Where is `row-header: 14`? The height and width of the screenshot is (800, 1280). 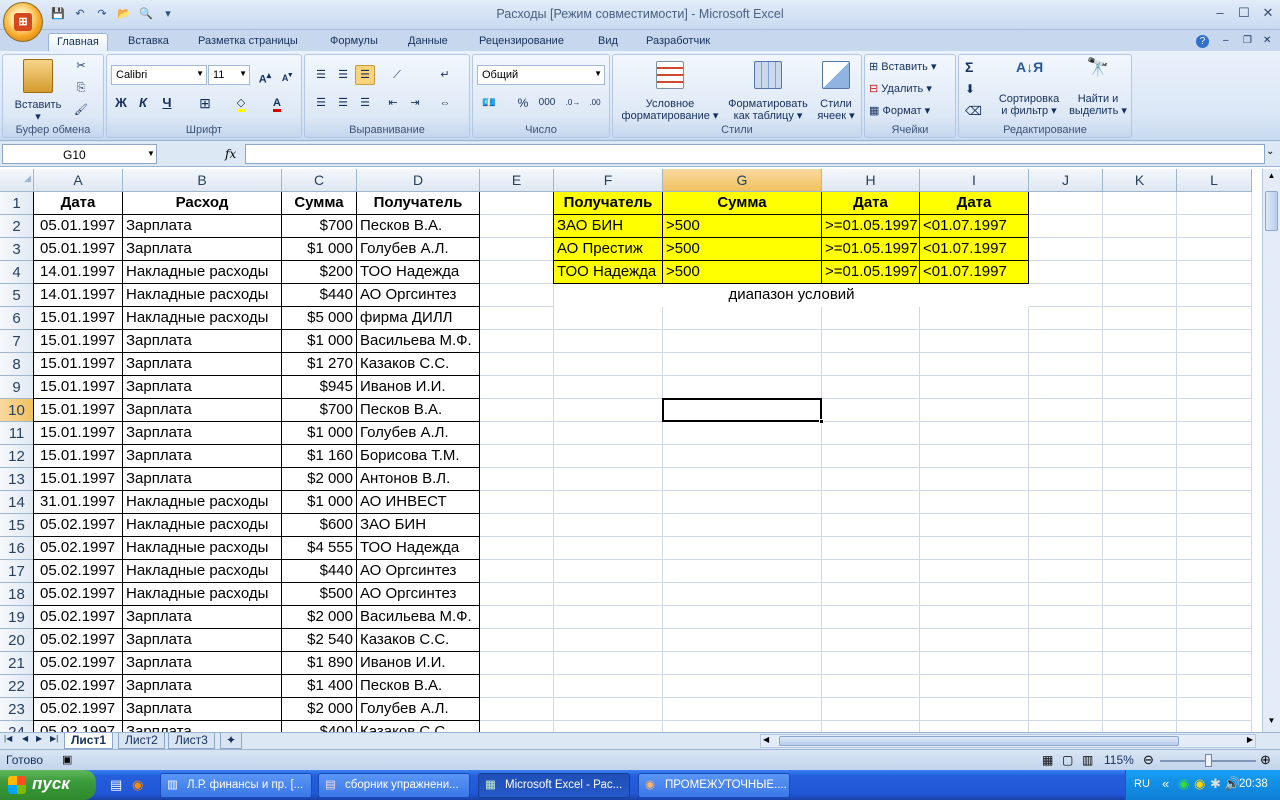
row-header: 14 is located at coordinates (17, 502).